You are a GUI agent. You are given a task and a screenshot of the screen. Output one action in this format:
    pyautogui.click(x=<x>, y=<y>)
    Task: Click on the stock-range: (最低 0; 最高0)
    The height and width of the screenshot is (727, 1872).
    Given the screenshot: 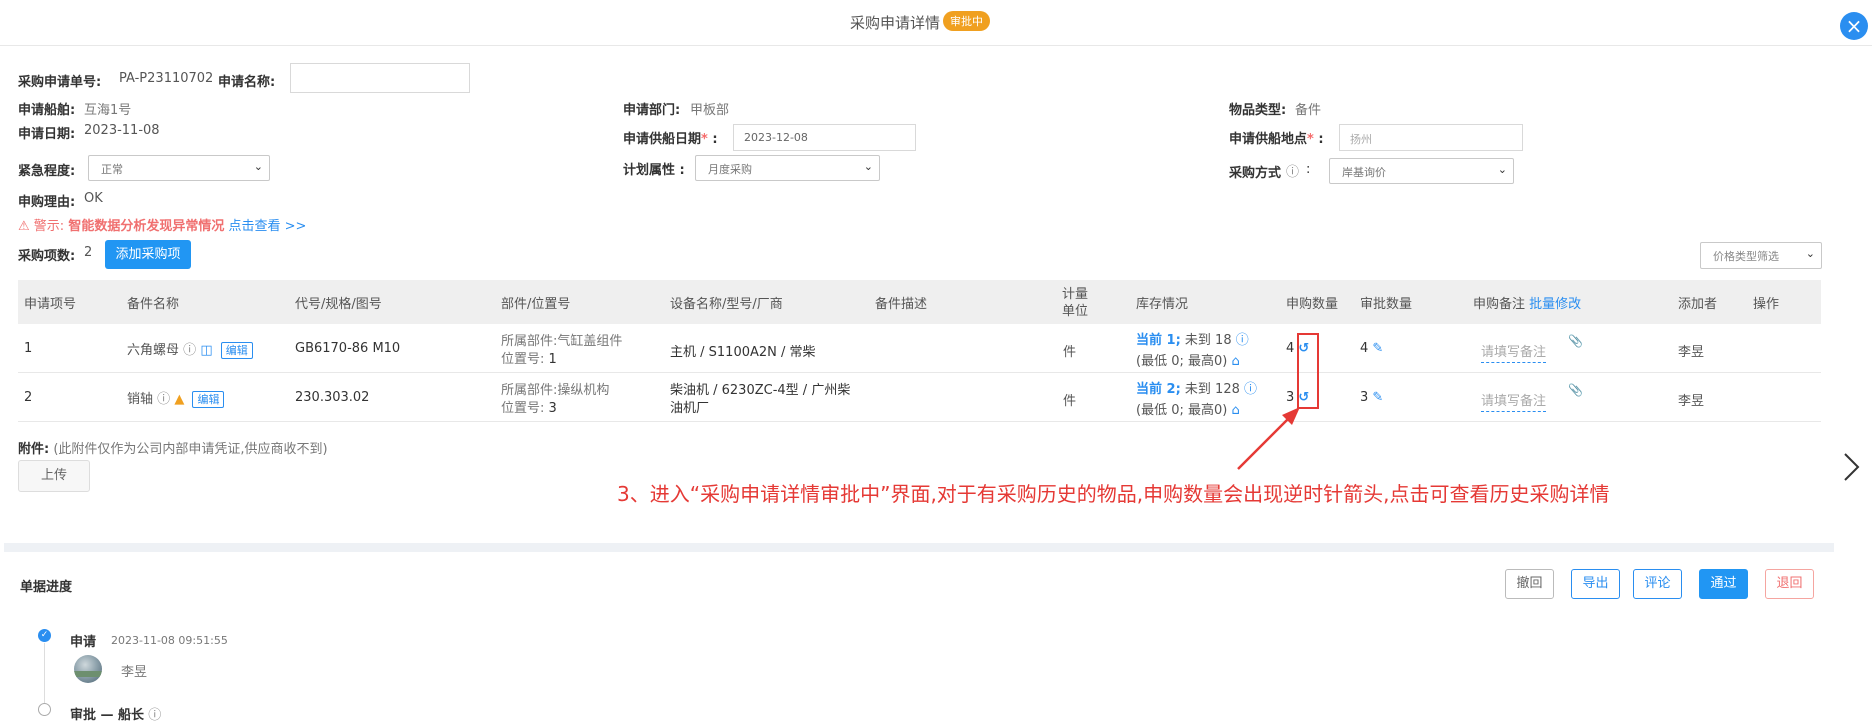 What is the action you would take?
    pyautogui.click(x=1182, y=361)
    